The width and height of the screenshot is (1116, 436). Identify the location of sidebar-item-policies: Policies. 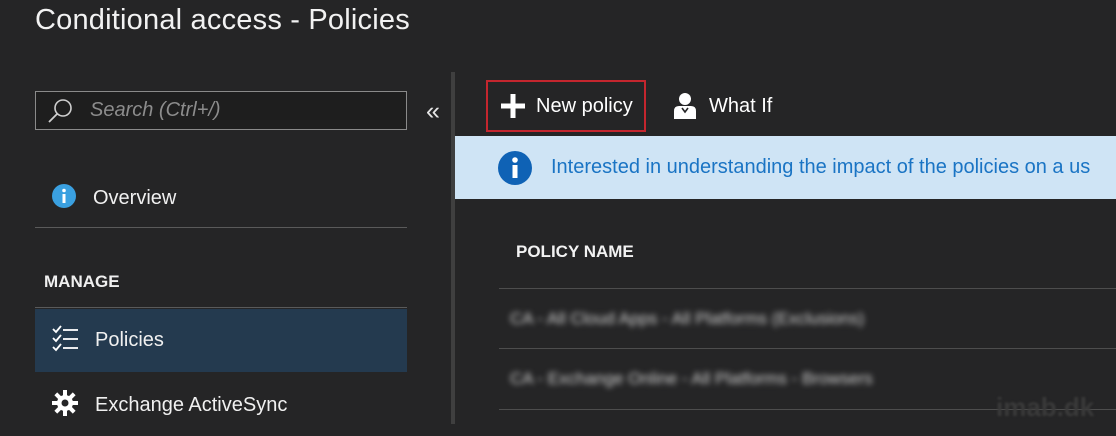
(221, 340).